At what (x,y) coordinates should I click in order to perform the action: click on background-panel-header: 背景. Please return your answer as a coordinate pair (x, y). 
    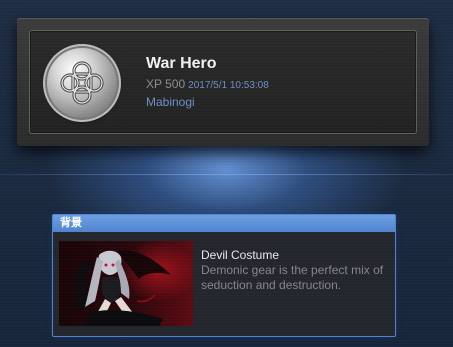
    Looking at the image, I should click on (224, 223).